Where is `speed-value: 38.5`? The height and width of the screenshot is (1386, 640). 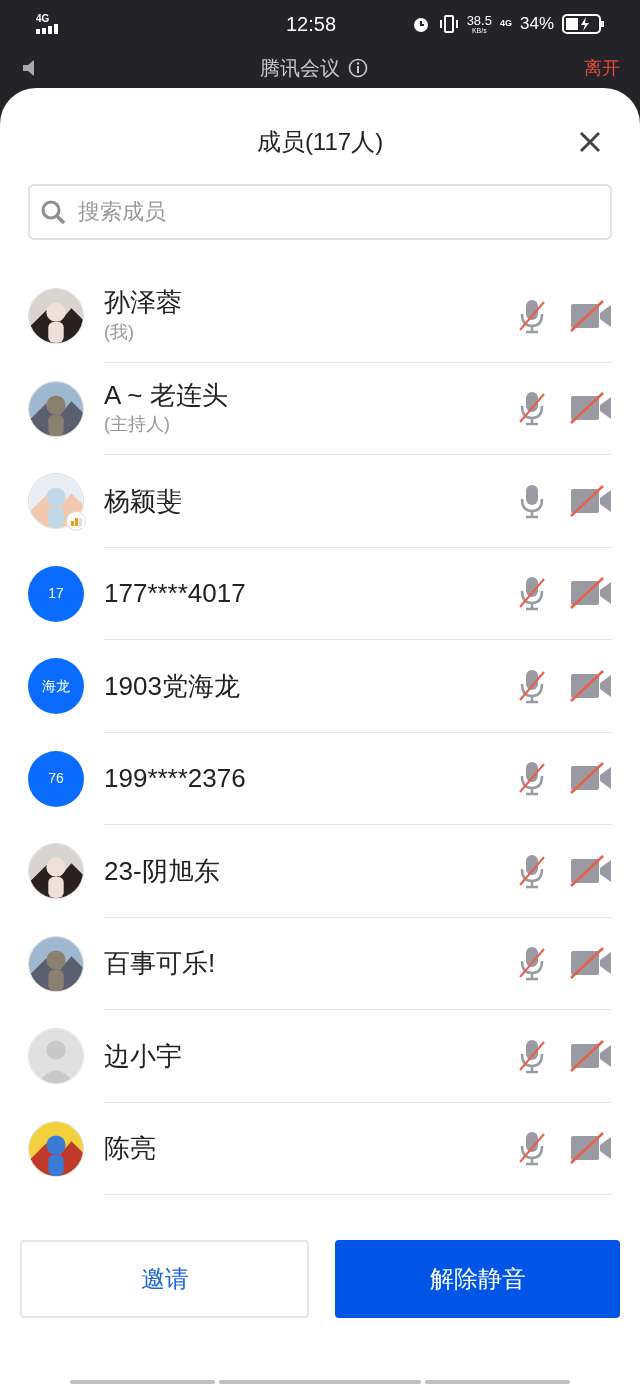 speed-value: 38.5 is located at coordinates (479, 20).